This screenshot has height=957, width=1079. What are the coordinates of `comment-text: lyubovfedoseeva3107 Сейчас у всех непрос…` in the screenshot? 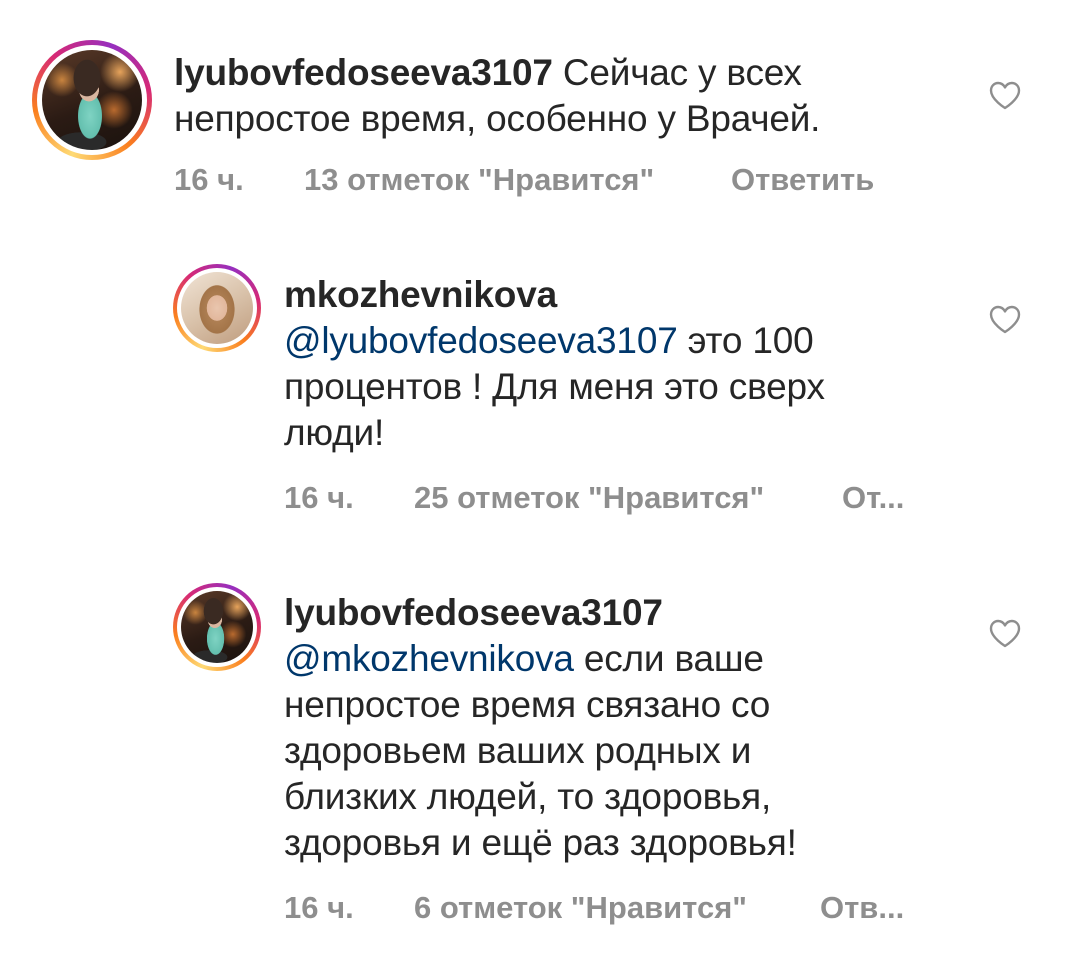 It's located at (574, 96).